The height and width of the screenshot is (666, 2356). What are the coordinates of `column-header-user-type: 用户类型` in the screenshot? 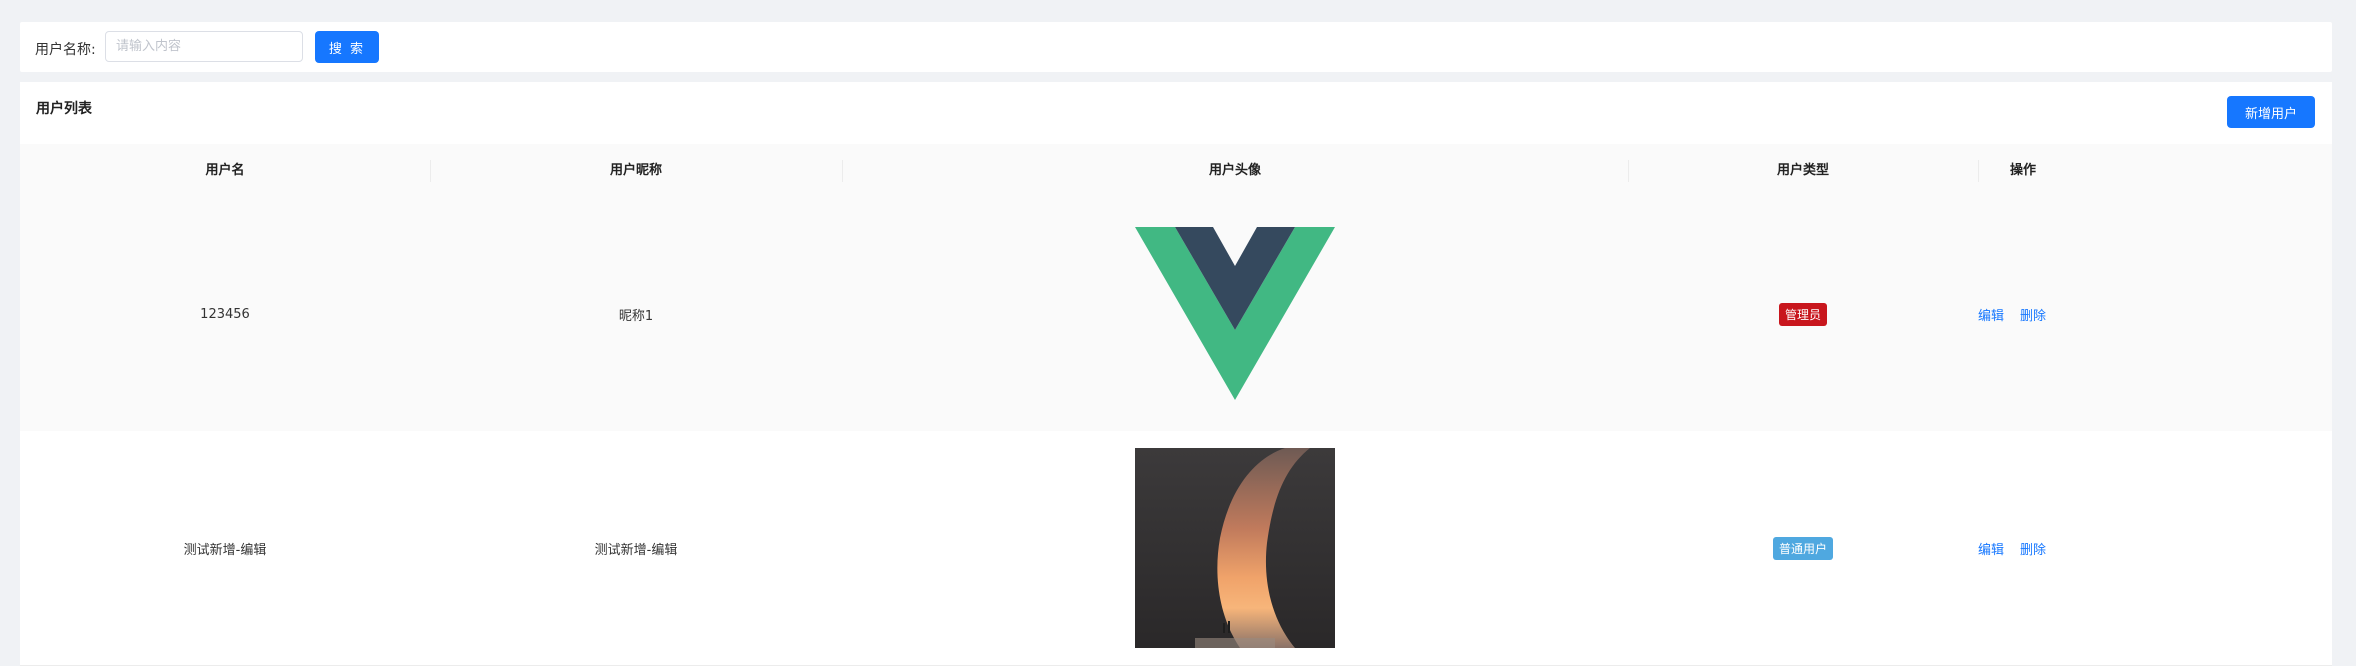 It's located at (1802, 170).